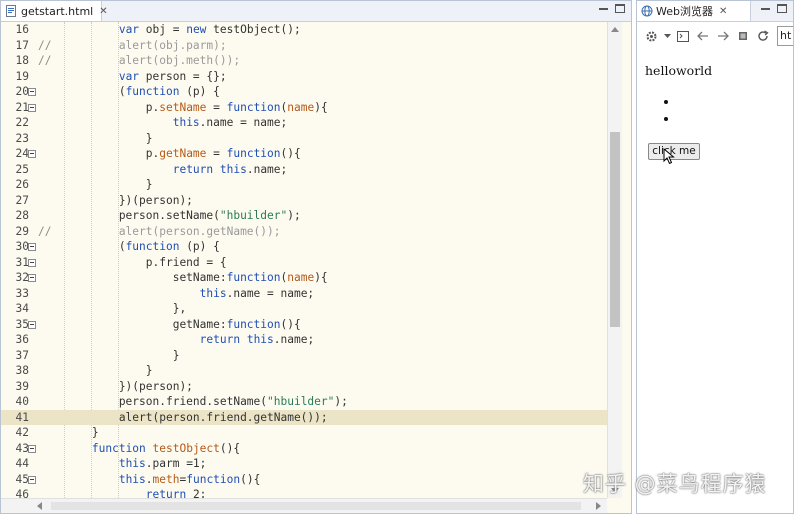  Describe the element at coordinates (304, 216) in the screenshot. I see `code-line: 28 person.setName("hbuilder");` at that location.